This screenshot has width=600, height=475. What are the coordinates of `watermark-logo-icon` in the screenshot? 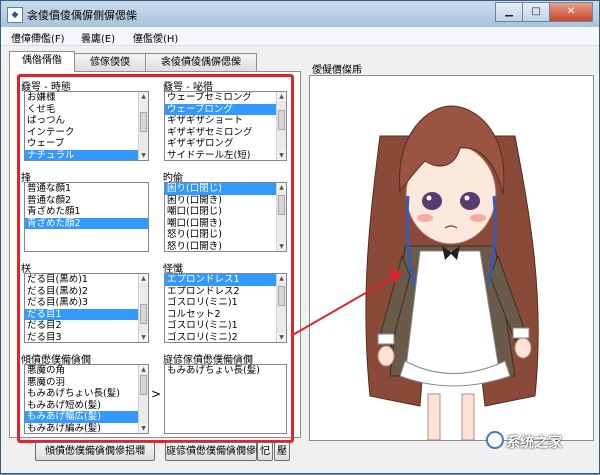 It's located at (495, 440).